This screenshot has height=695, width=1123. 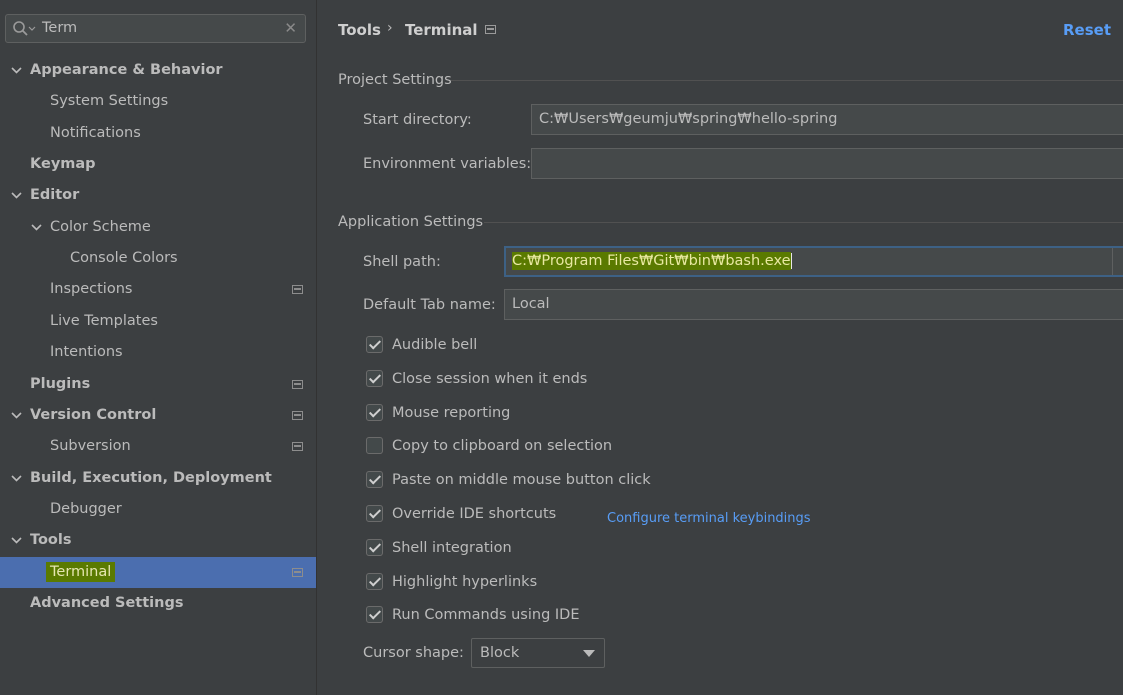 I want to click on shell-path-value: C:₩Program Files₩Git₩bin₩bash.exe, so click(x=651, y=261).